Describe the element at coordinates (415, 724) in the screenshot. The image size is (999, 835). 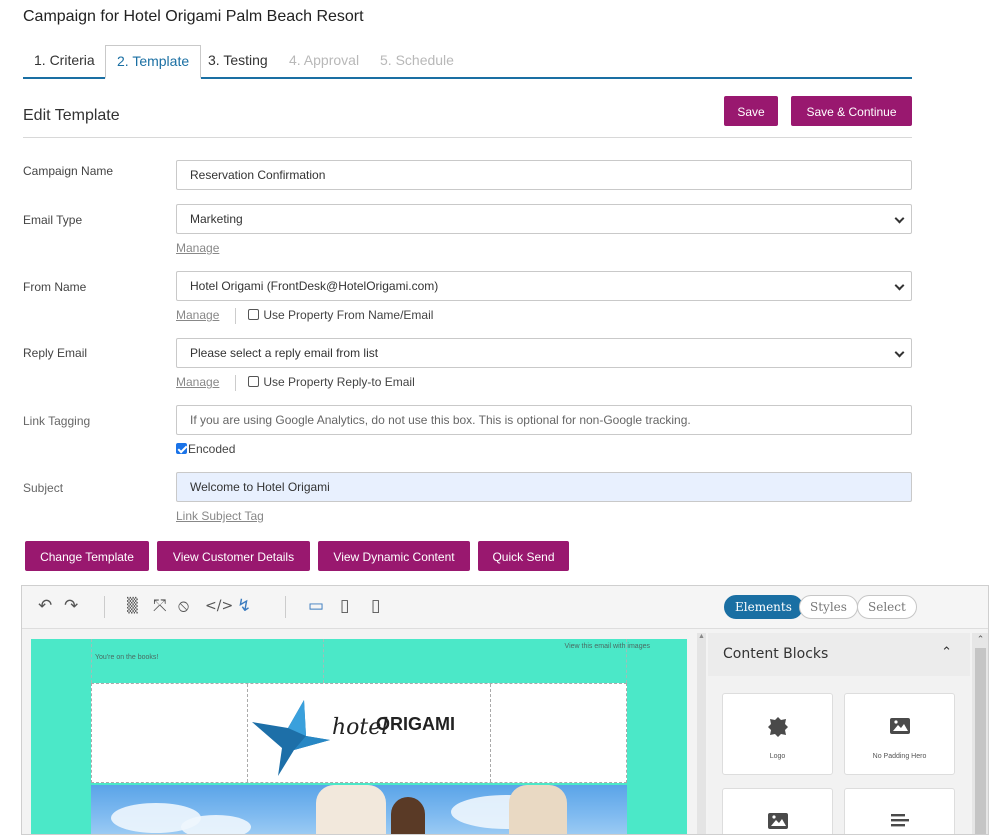
I see `logo-wordmark-text: ORIGAMI` at that location.